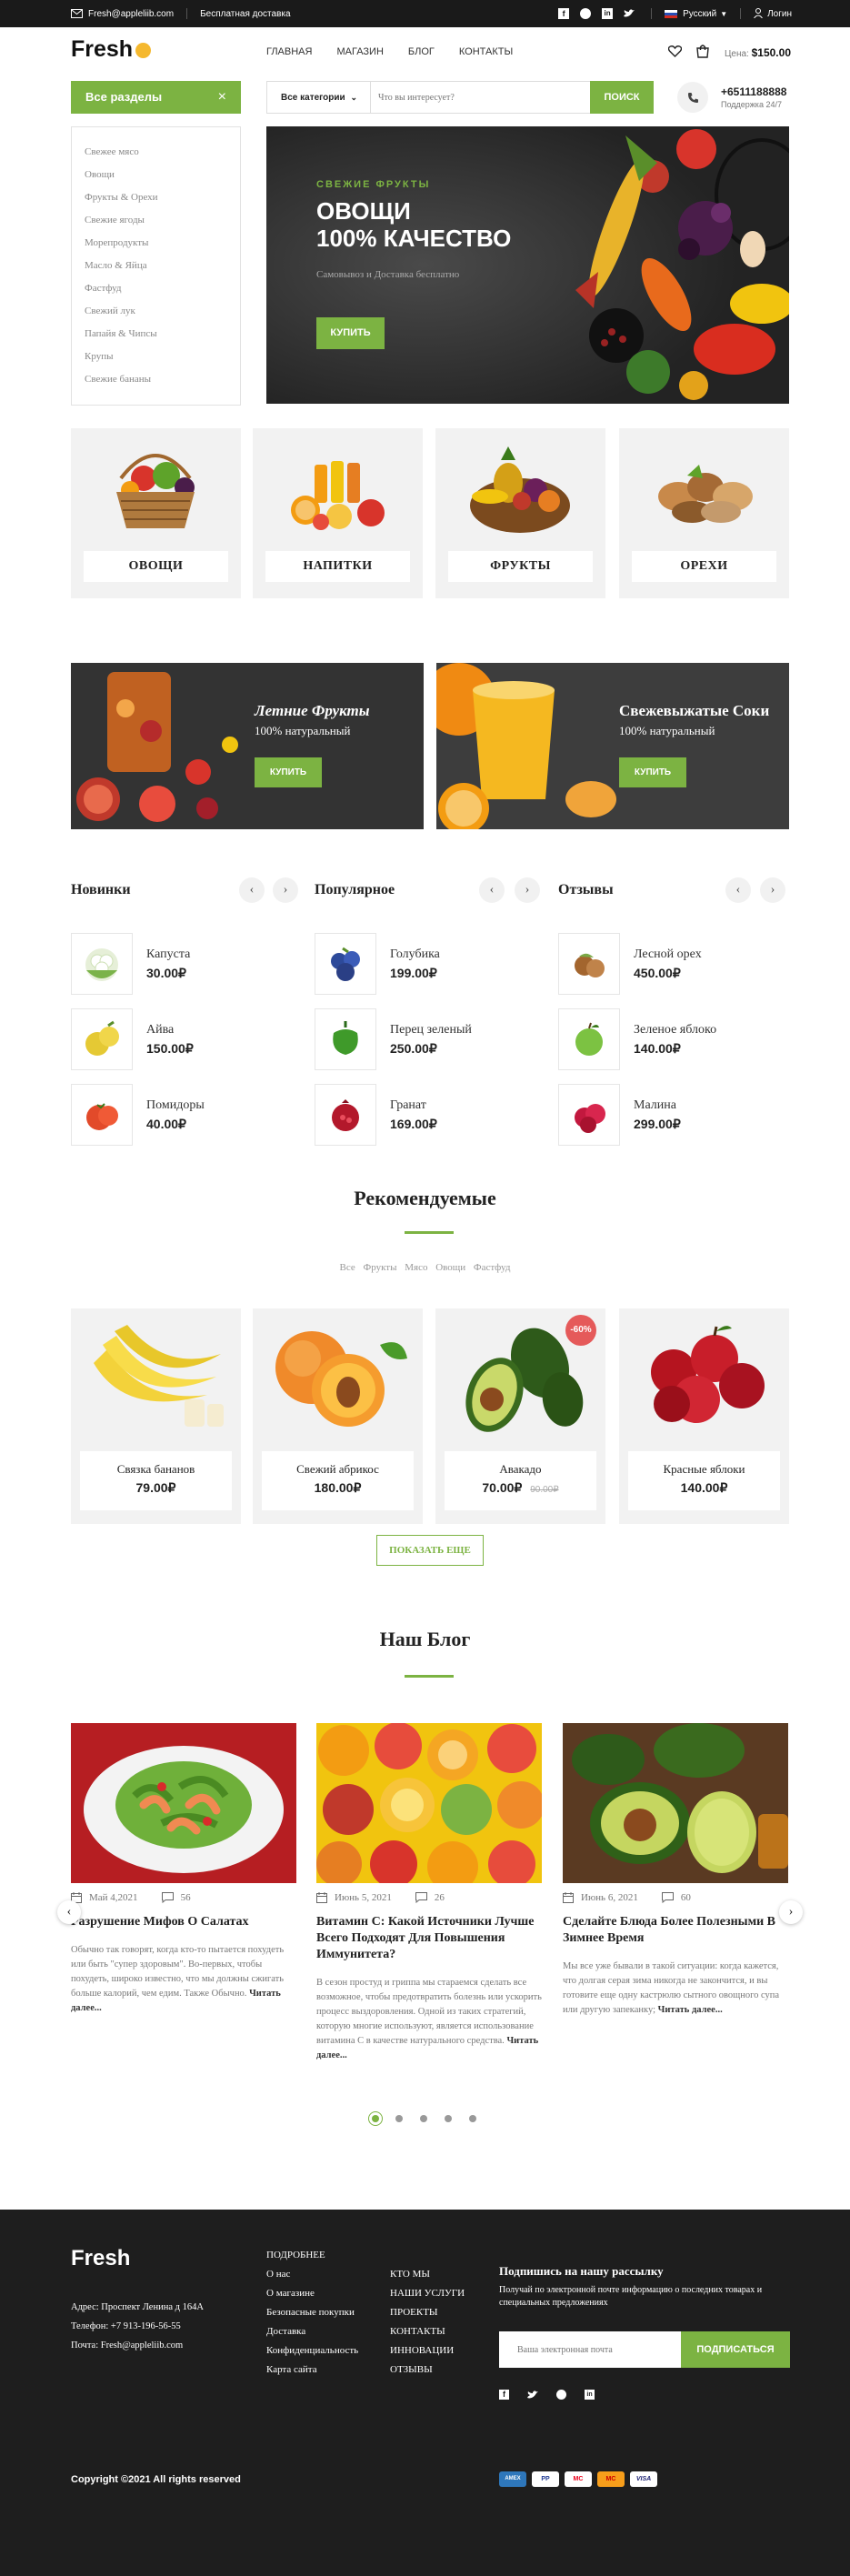 This screenshot has width=850, height=2576. I want to click on featured-product-card: Свежий абрикос 180.00₽, so click(338, 1416).